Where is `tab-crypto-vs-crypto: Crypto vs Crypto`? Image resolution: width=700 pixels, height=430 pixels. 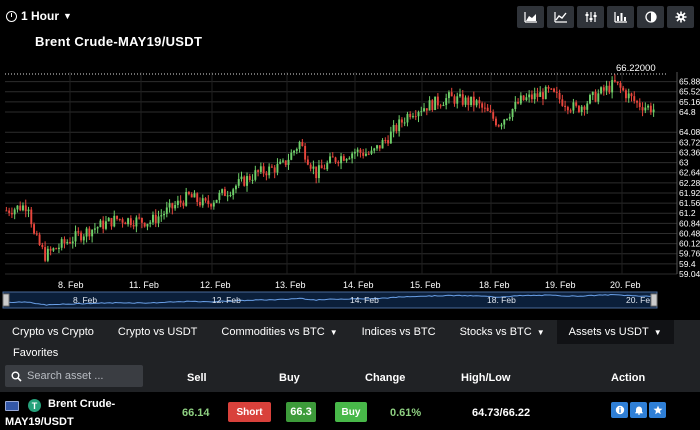
tab-crypto-vs-crypto: Crypto vs Crypto is located at coordinates (53, 332).